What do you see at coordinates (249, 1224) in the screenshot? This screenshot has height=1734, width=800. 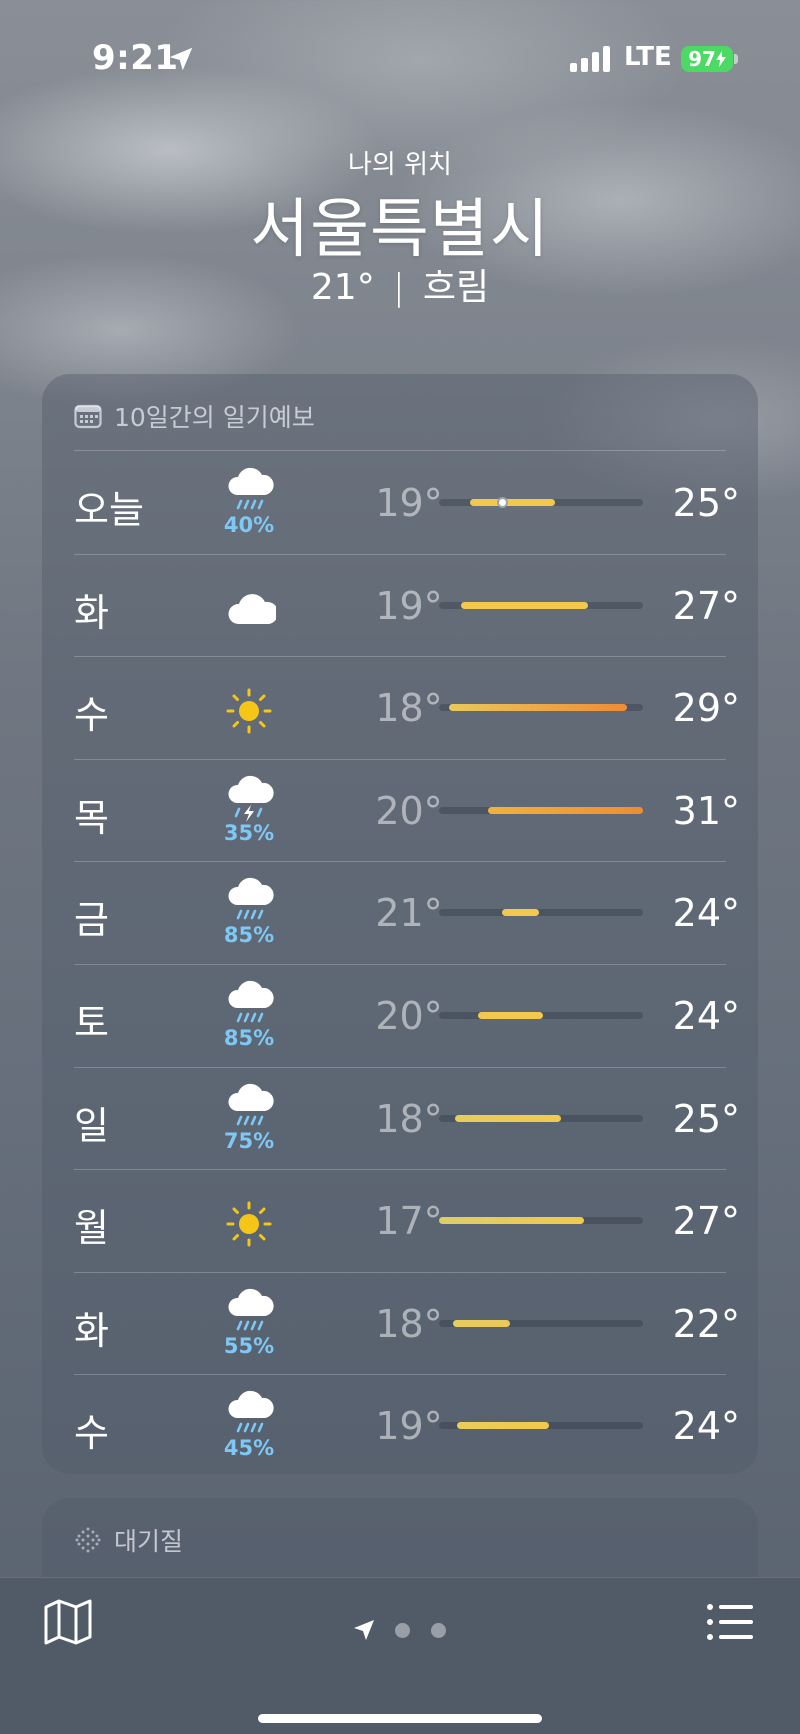 I see `sun-icon` at bounding box center [249, 1224].